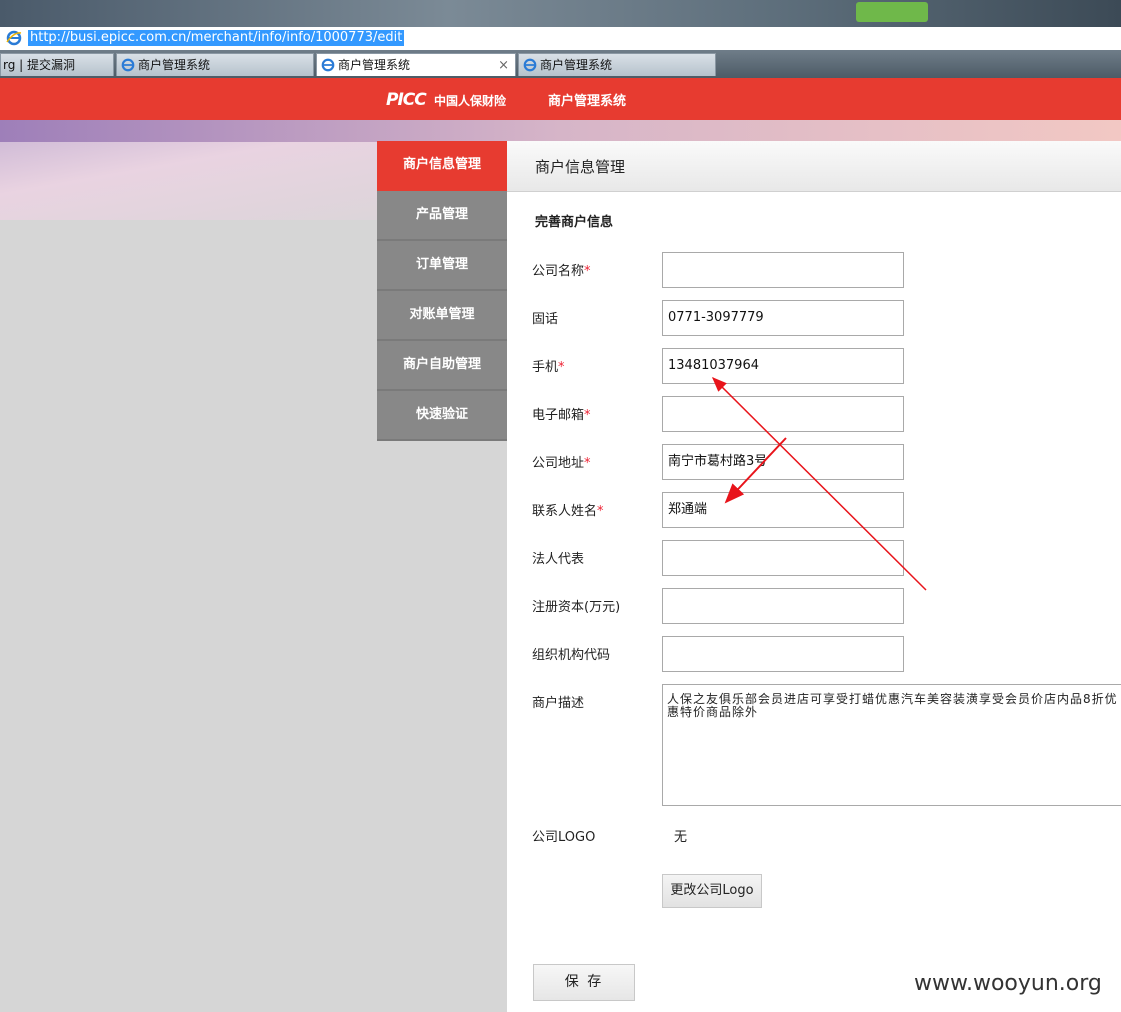 The image size is (1121, 1012). I want to click on contact-name-field: 郑通端, so click(783, 510).